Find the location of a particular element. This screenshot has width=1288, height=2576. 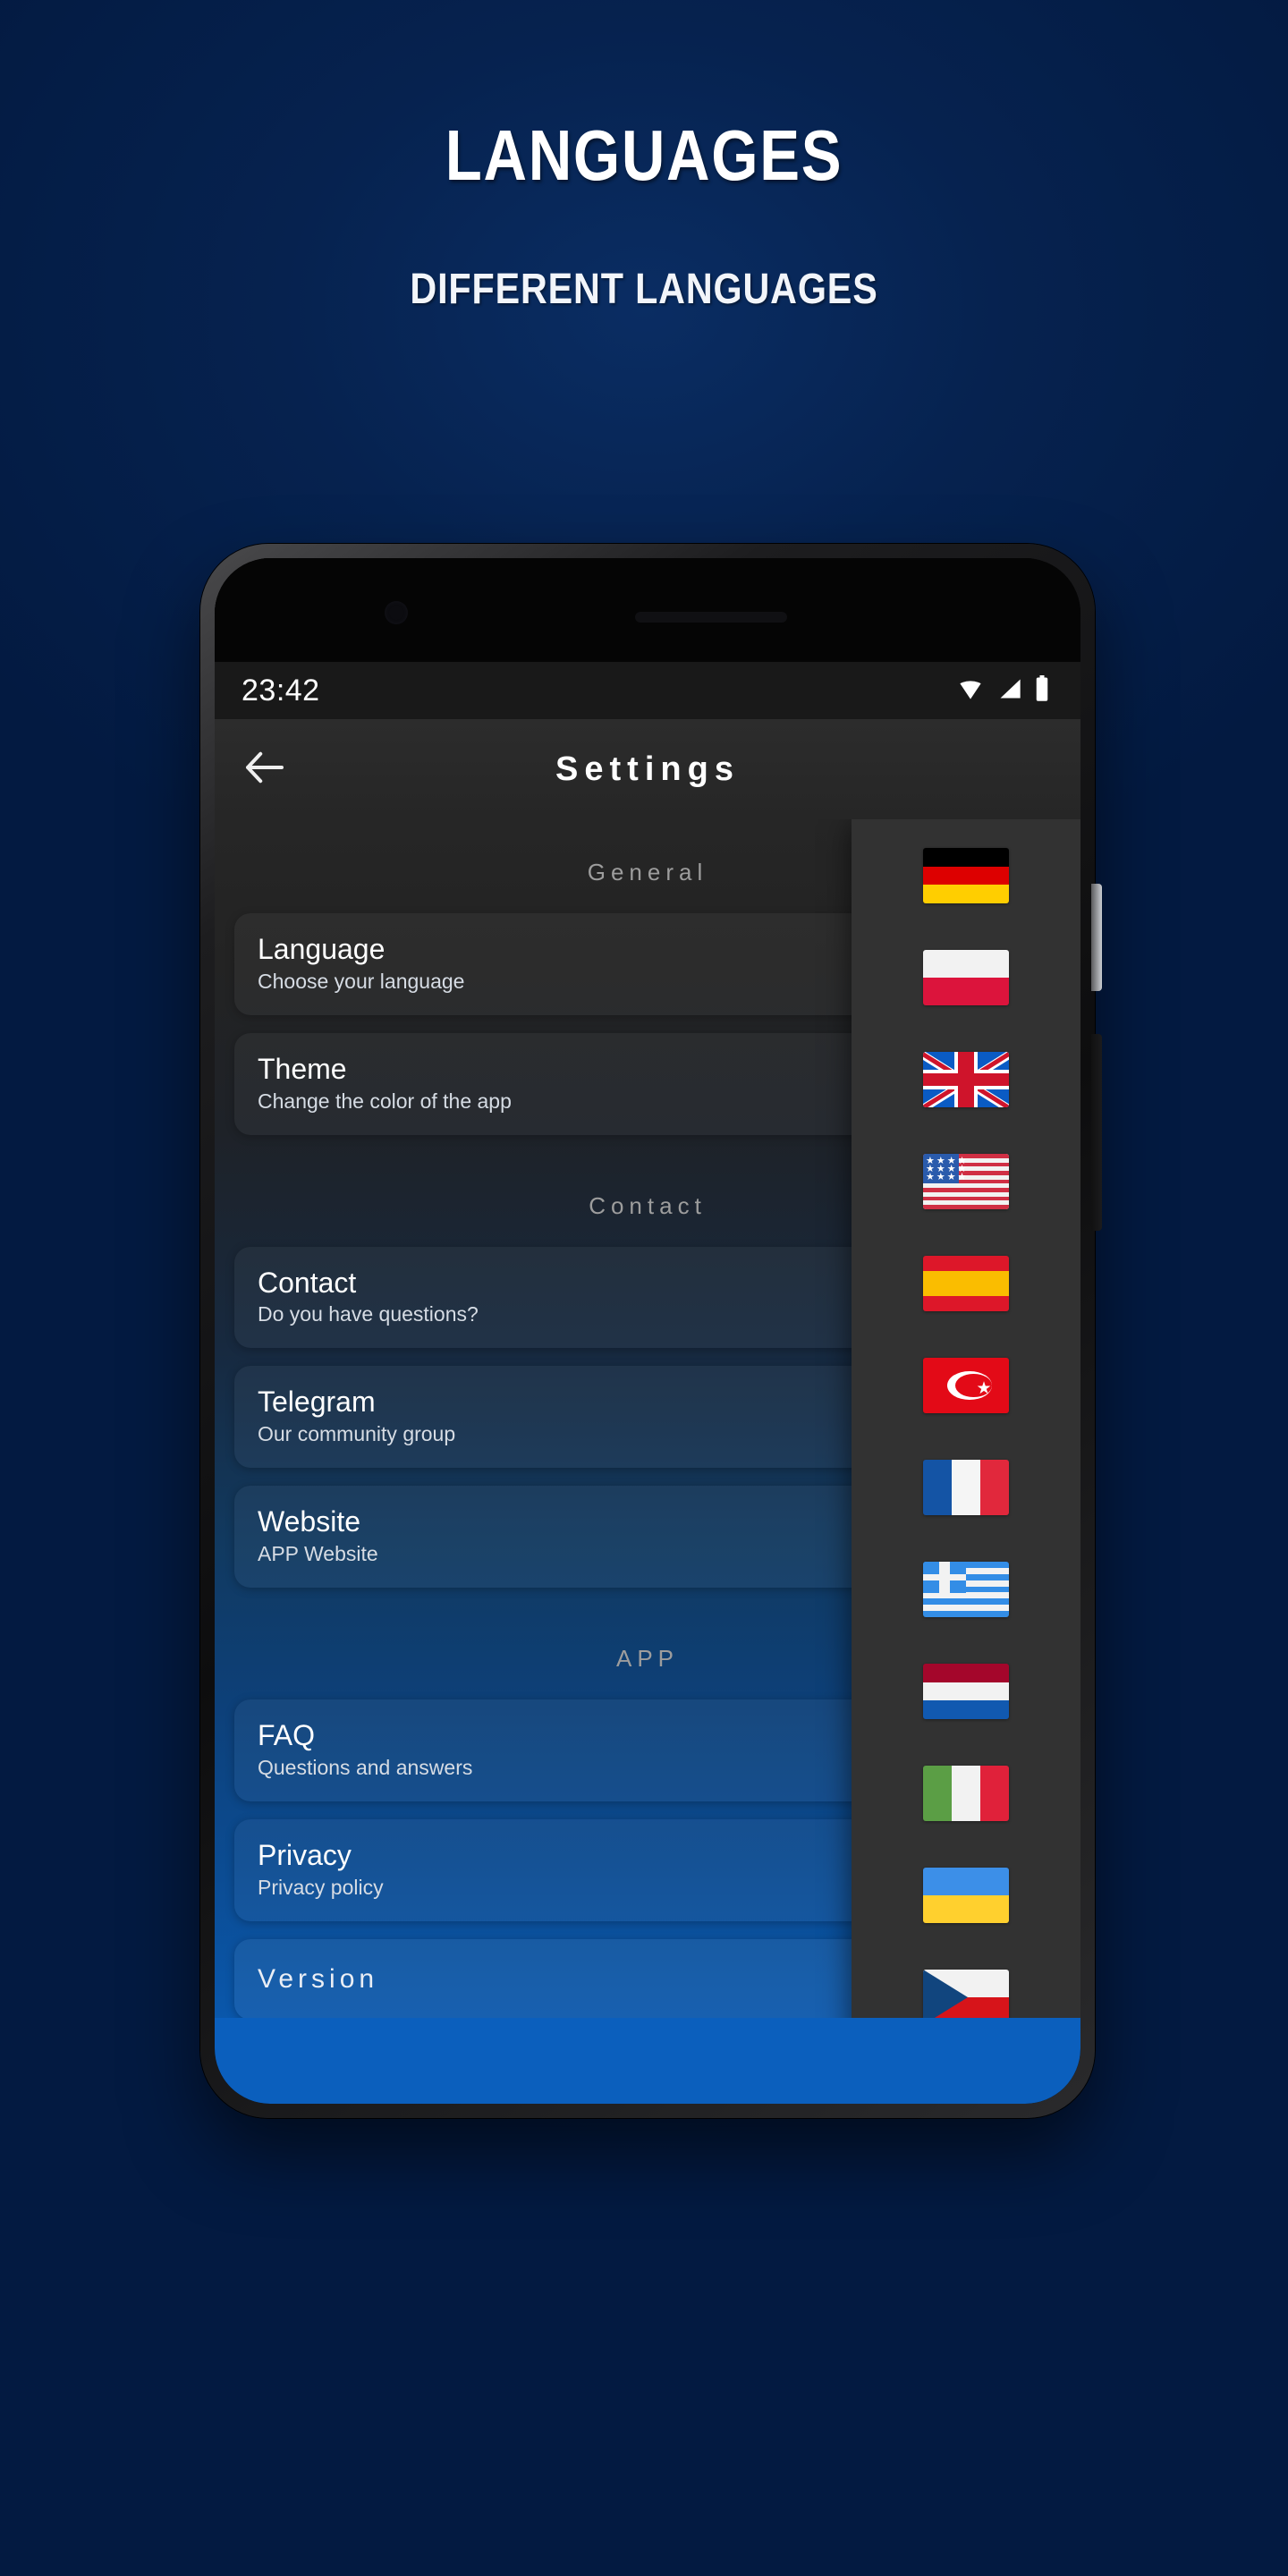

app-bar: Settings is located at coordinates (647, 769).